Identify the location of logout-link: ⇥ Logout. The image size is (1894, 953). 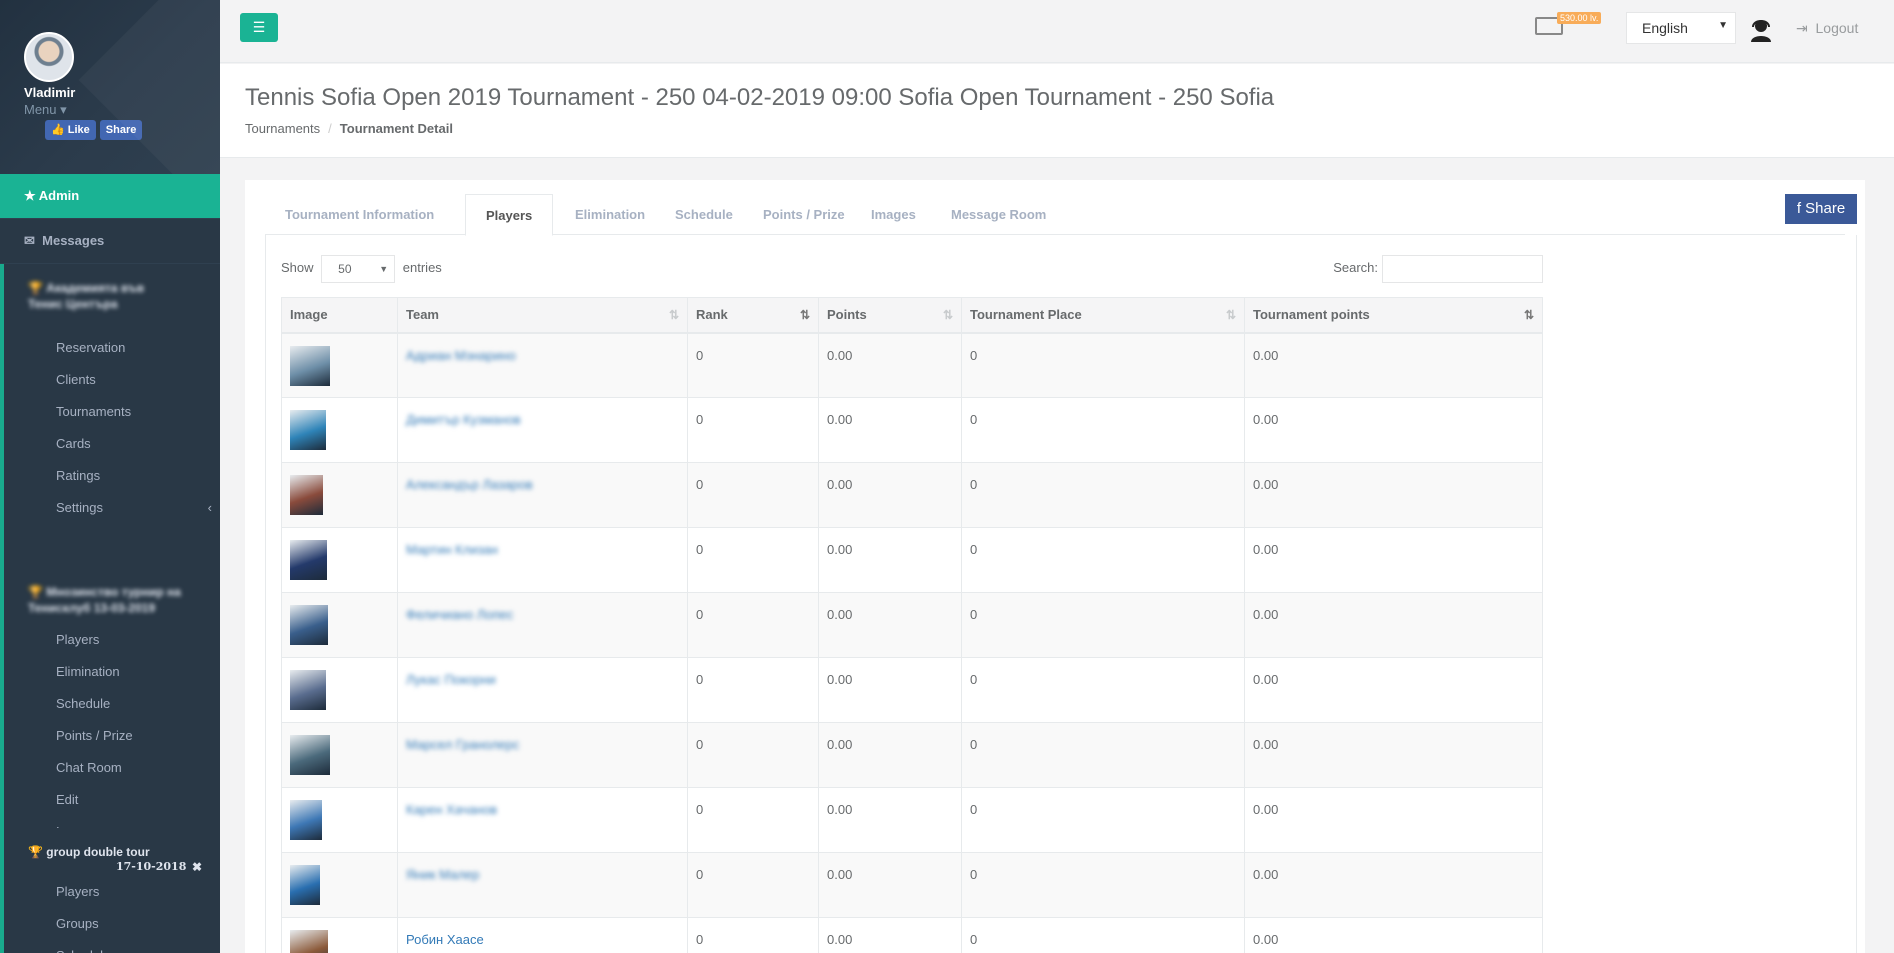
(1827, 28).